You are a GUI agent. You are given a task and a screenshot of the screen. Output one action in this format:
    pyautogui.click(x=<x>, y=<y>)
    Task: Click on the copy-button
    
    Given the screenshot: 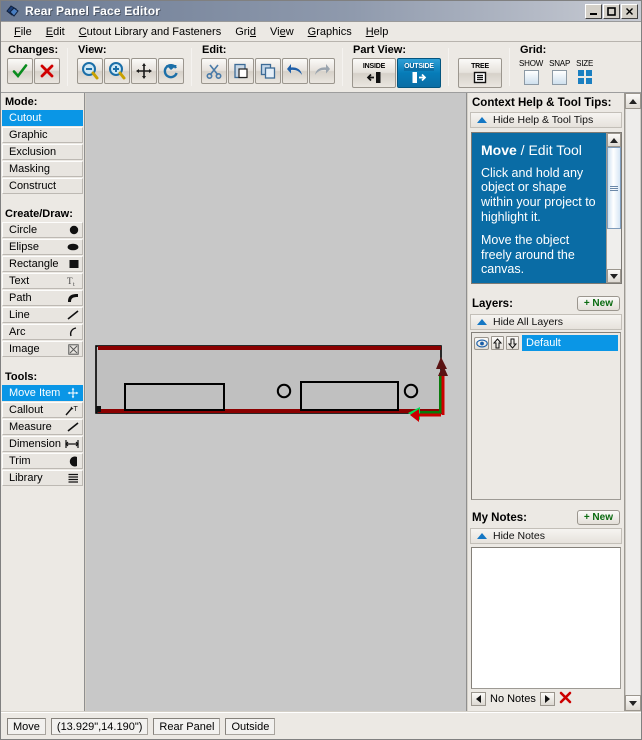 What is the action you would take?
    pyautogui.click(x=268, y=71)
    